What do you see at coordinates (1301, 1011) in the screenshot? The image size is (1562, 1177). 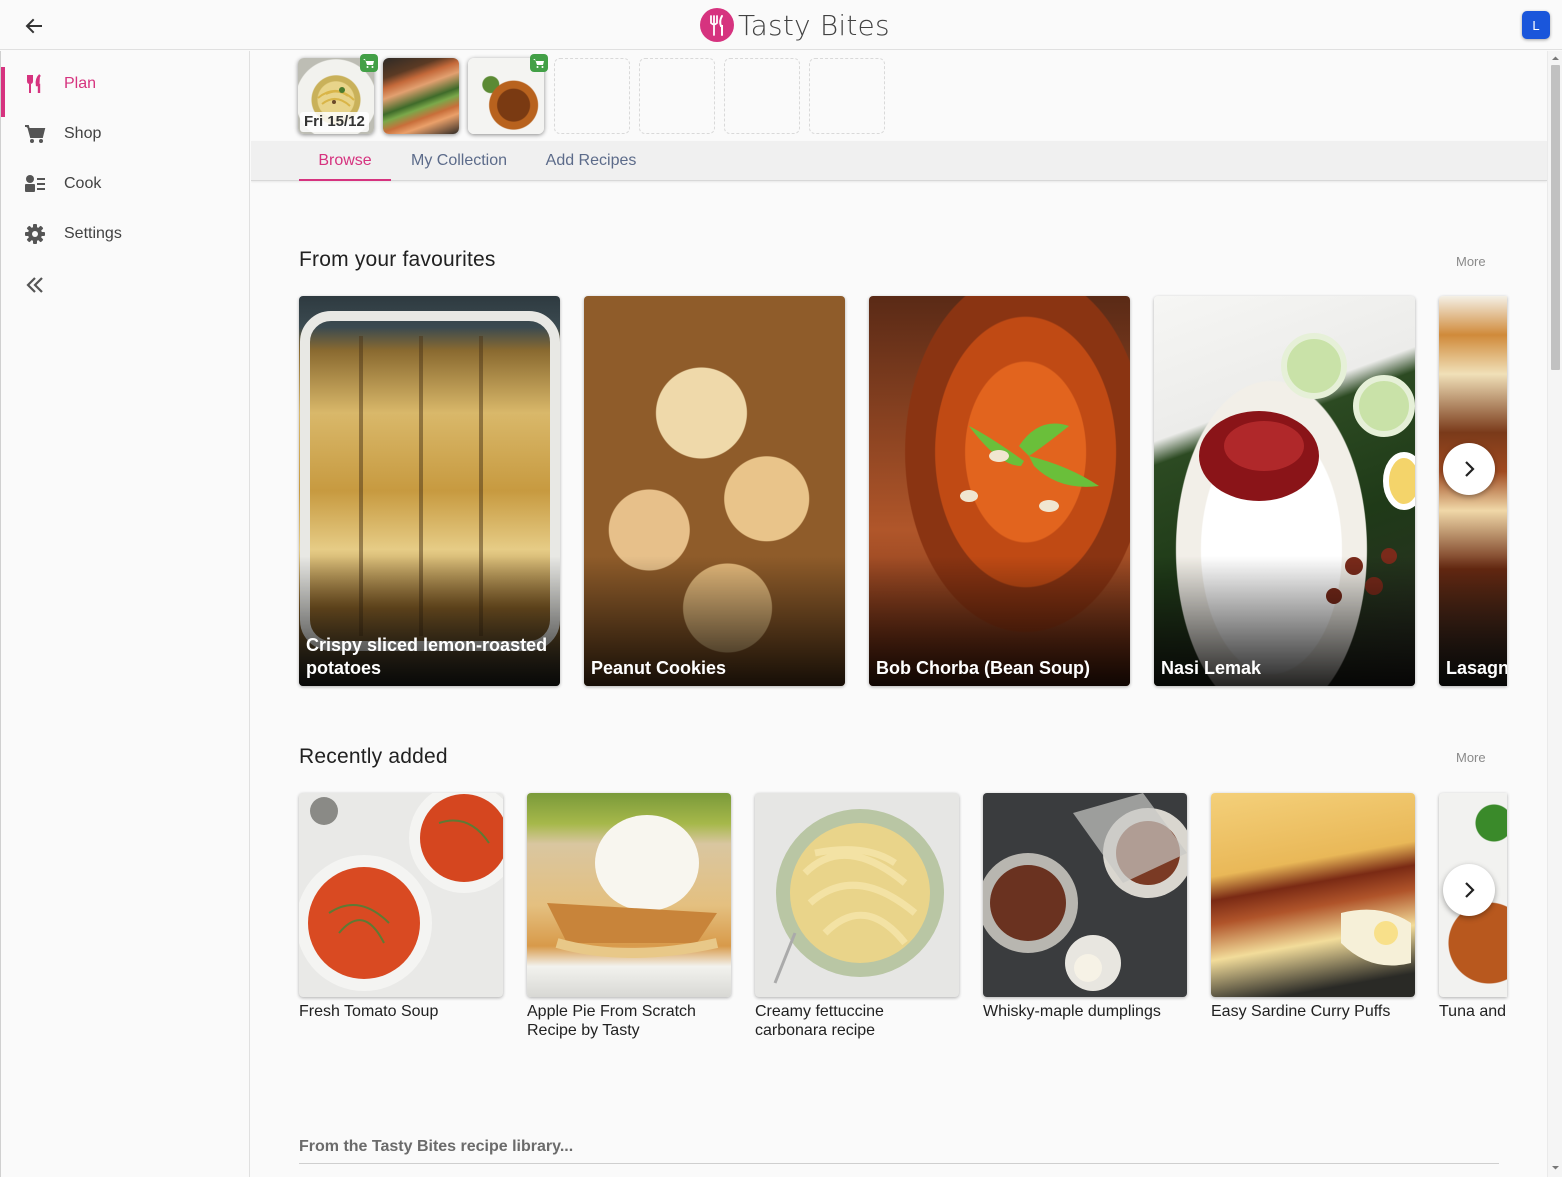 I see `recipe-title: Easy Sardine Curry Puffs` at bounding box center [1301, 1011].